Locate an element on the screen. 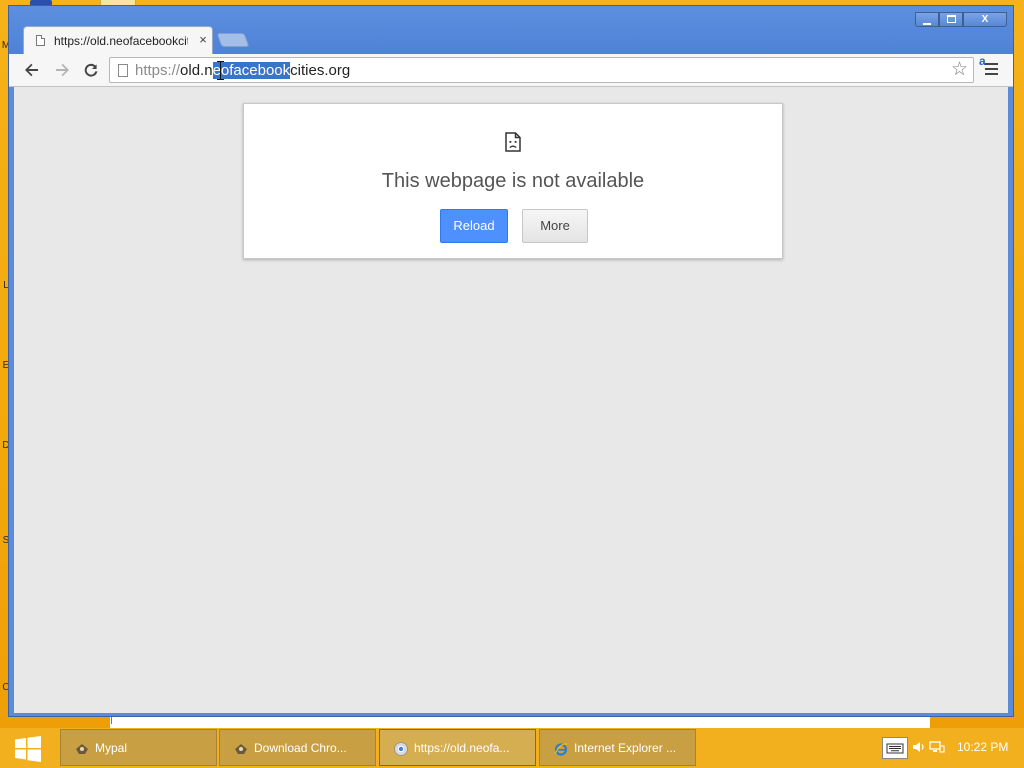 The image size is (1024, 768). background-window-caret is located at coordinates (111, 720).